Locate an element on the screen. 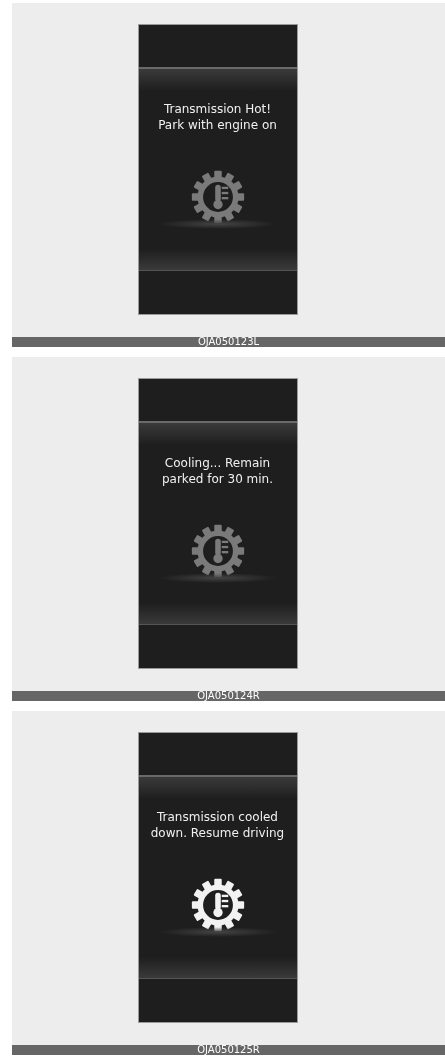  warning-message: Transmission cooled down. Resume driving is located at coordinates (217, 825).